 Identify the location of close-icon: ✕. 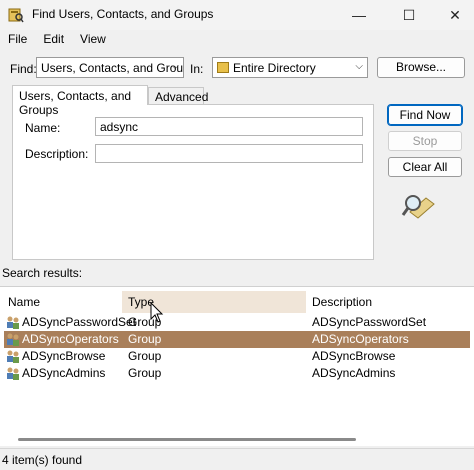
(455, 14).